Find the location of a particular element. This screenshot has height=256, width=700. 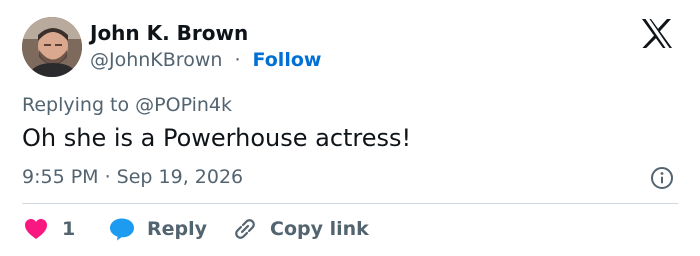

heart-icon is located at coordinates (36, 229).